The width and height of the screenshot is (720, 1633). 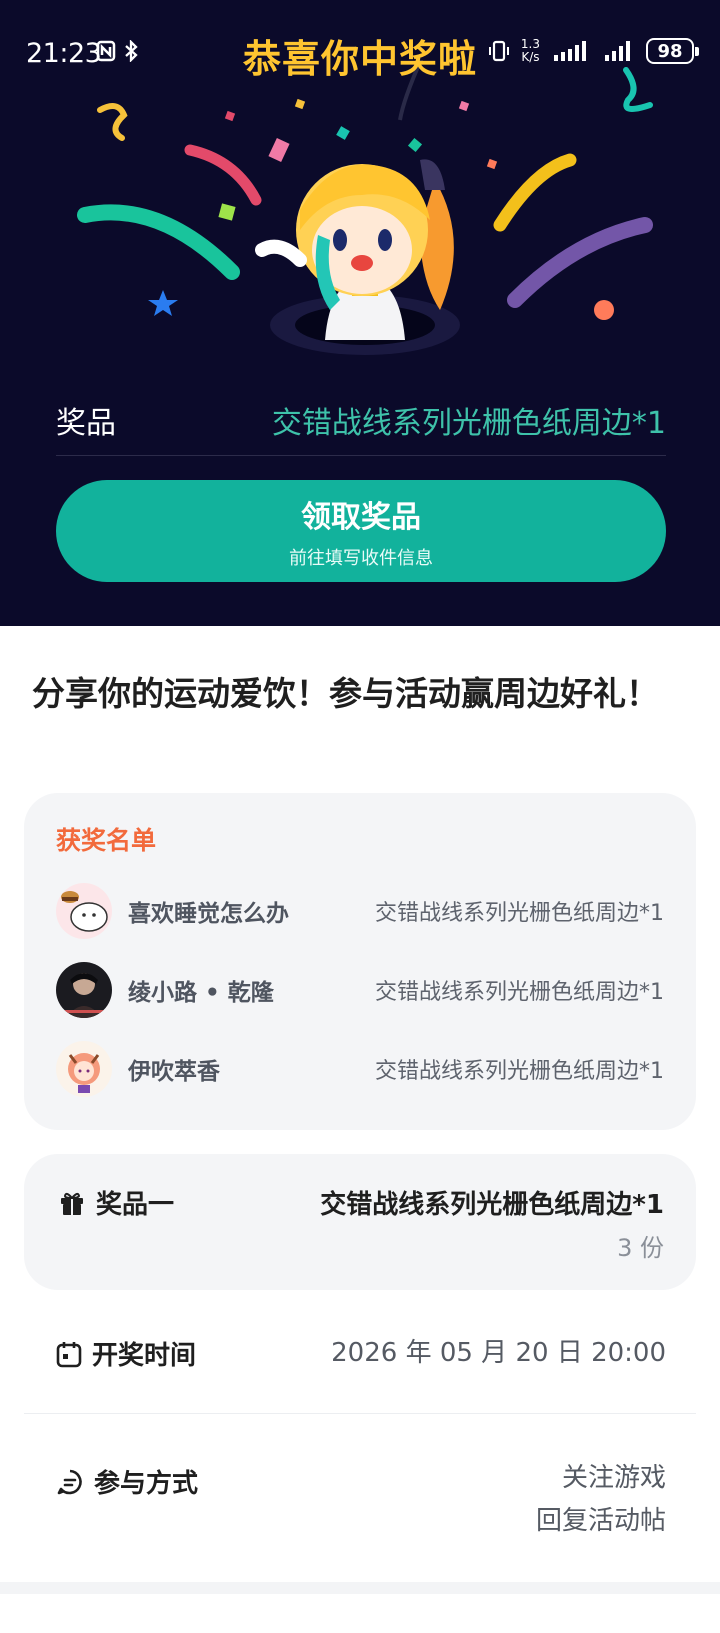 What do you see at coordinates (360, 53) in the screenshot?
I see `status-bar: 21:23 恭喜你中奖啦 1.3 K/s 98` at bounding box center [360, 53].